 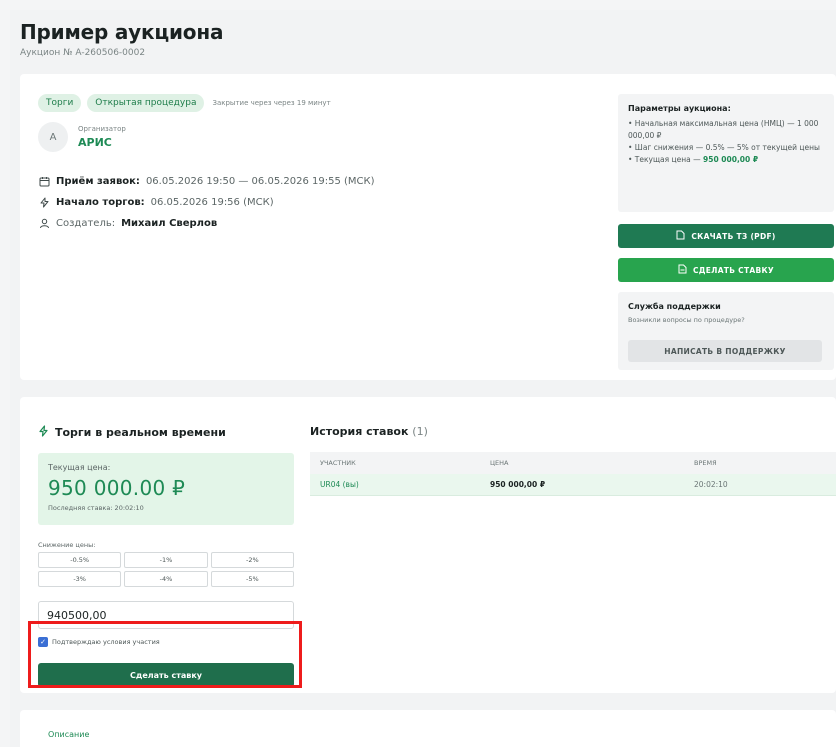 I want to click on info-creator: Создатель: Михаил Сверлов, so click(x=127, y=223).